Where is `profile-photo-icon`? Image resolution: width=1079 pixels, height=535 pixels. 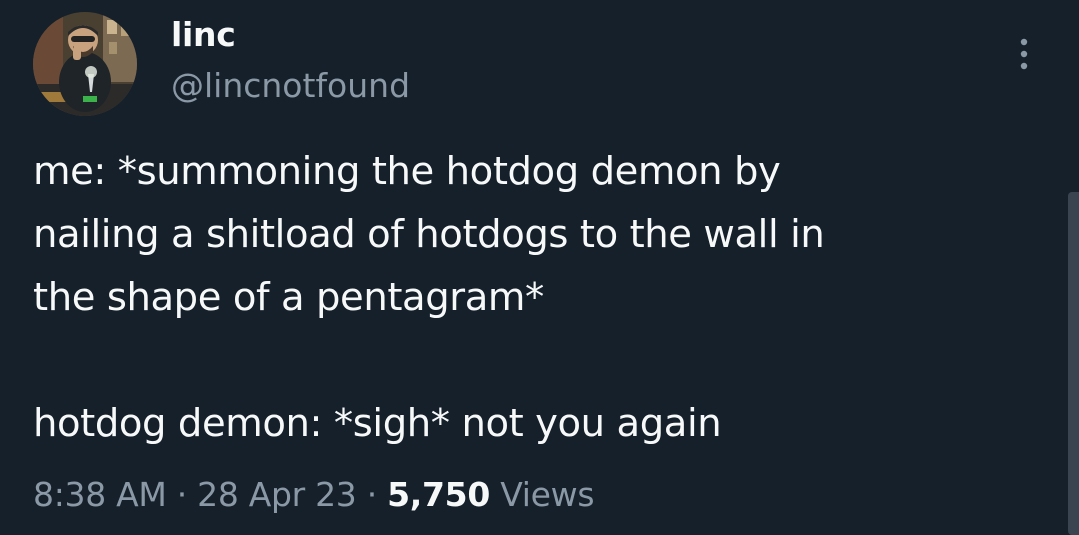 profile-photo-icon is located at coordinates (85, 64).